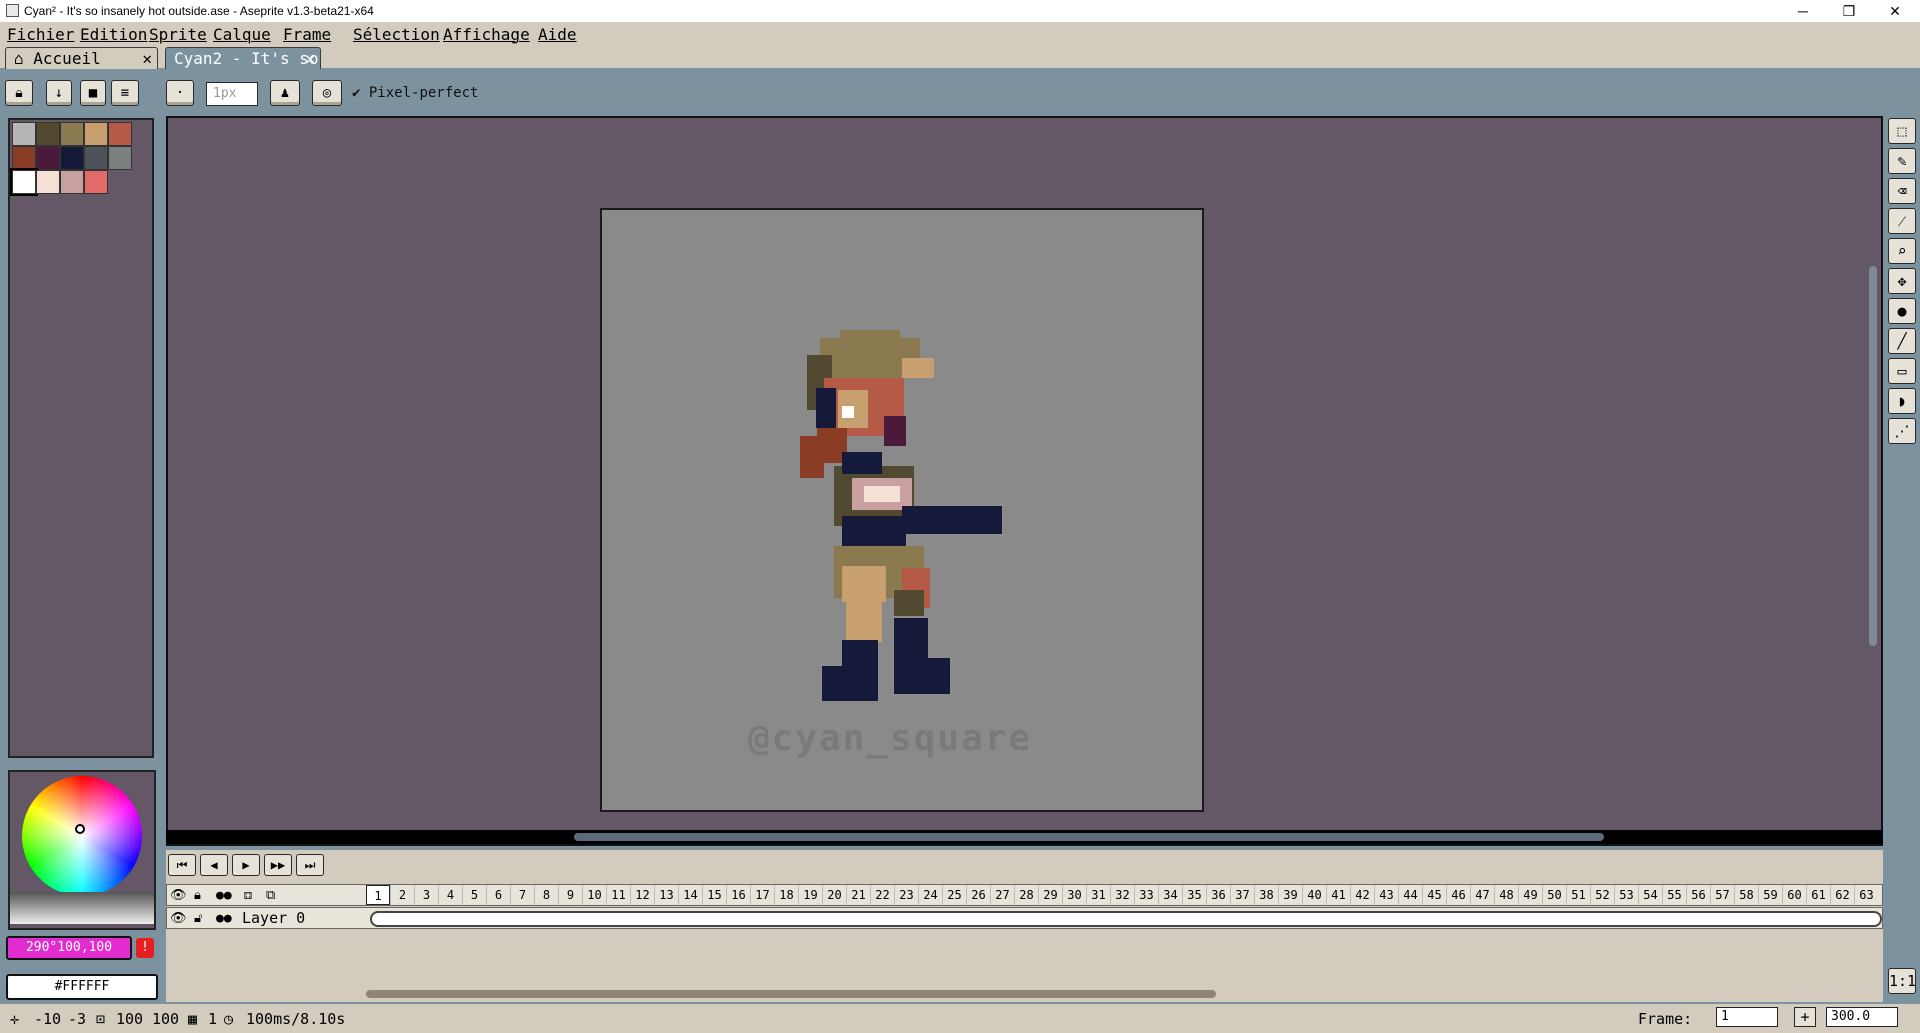 The height and width of the screenshot is (1033, 1920). I want to click on frame-number-cell: 25, so click(954, 895).